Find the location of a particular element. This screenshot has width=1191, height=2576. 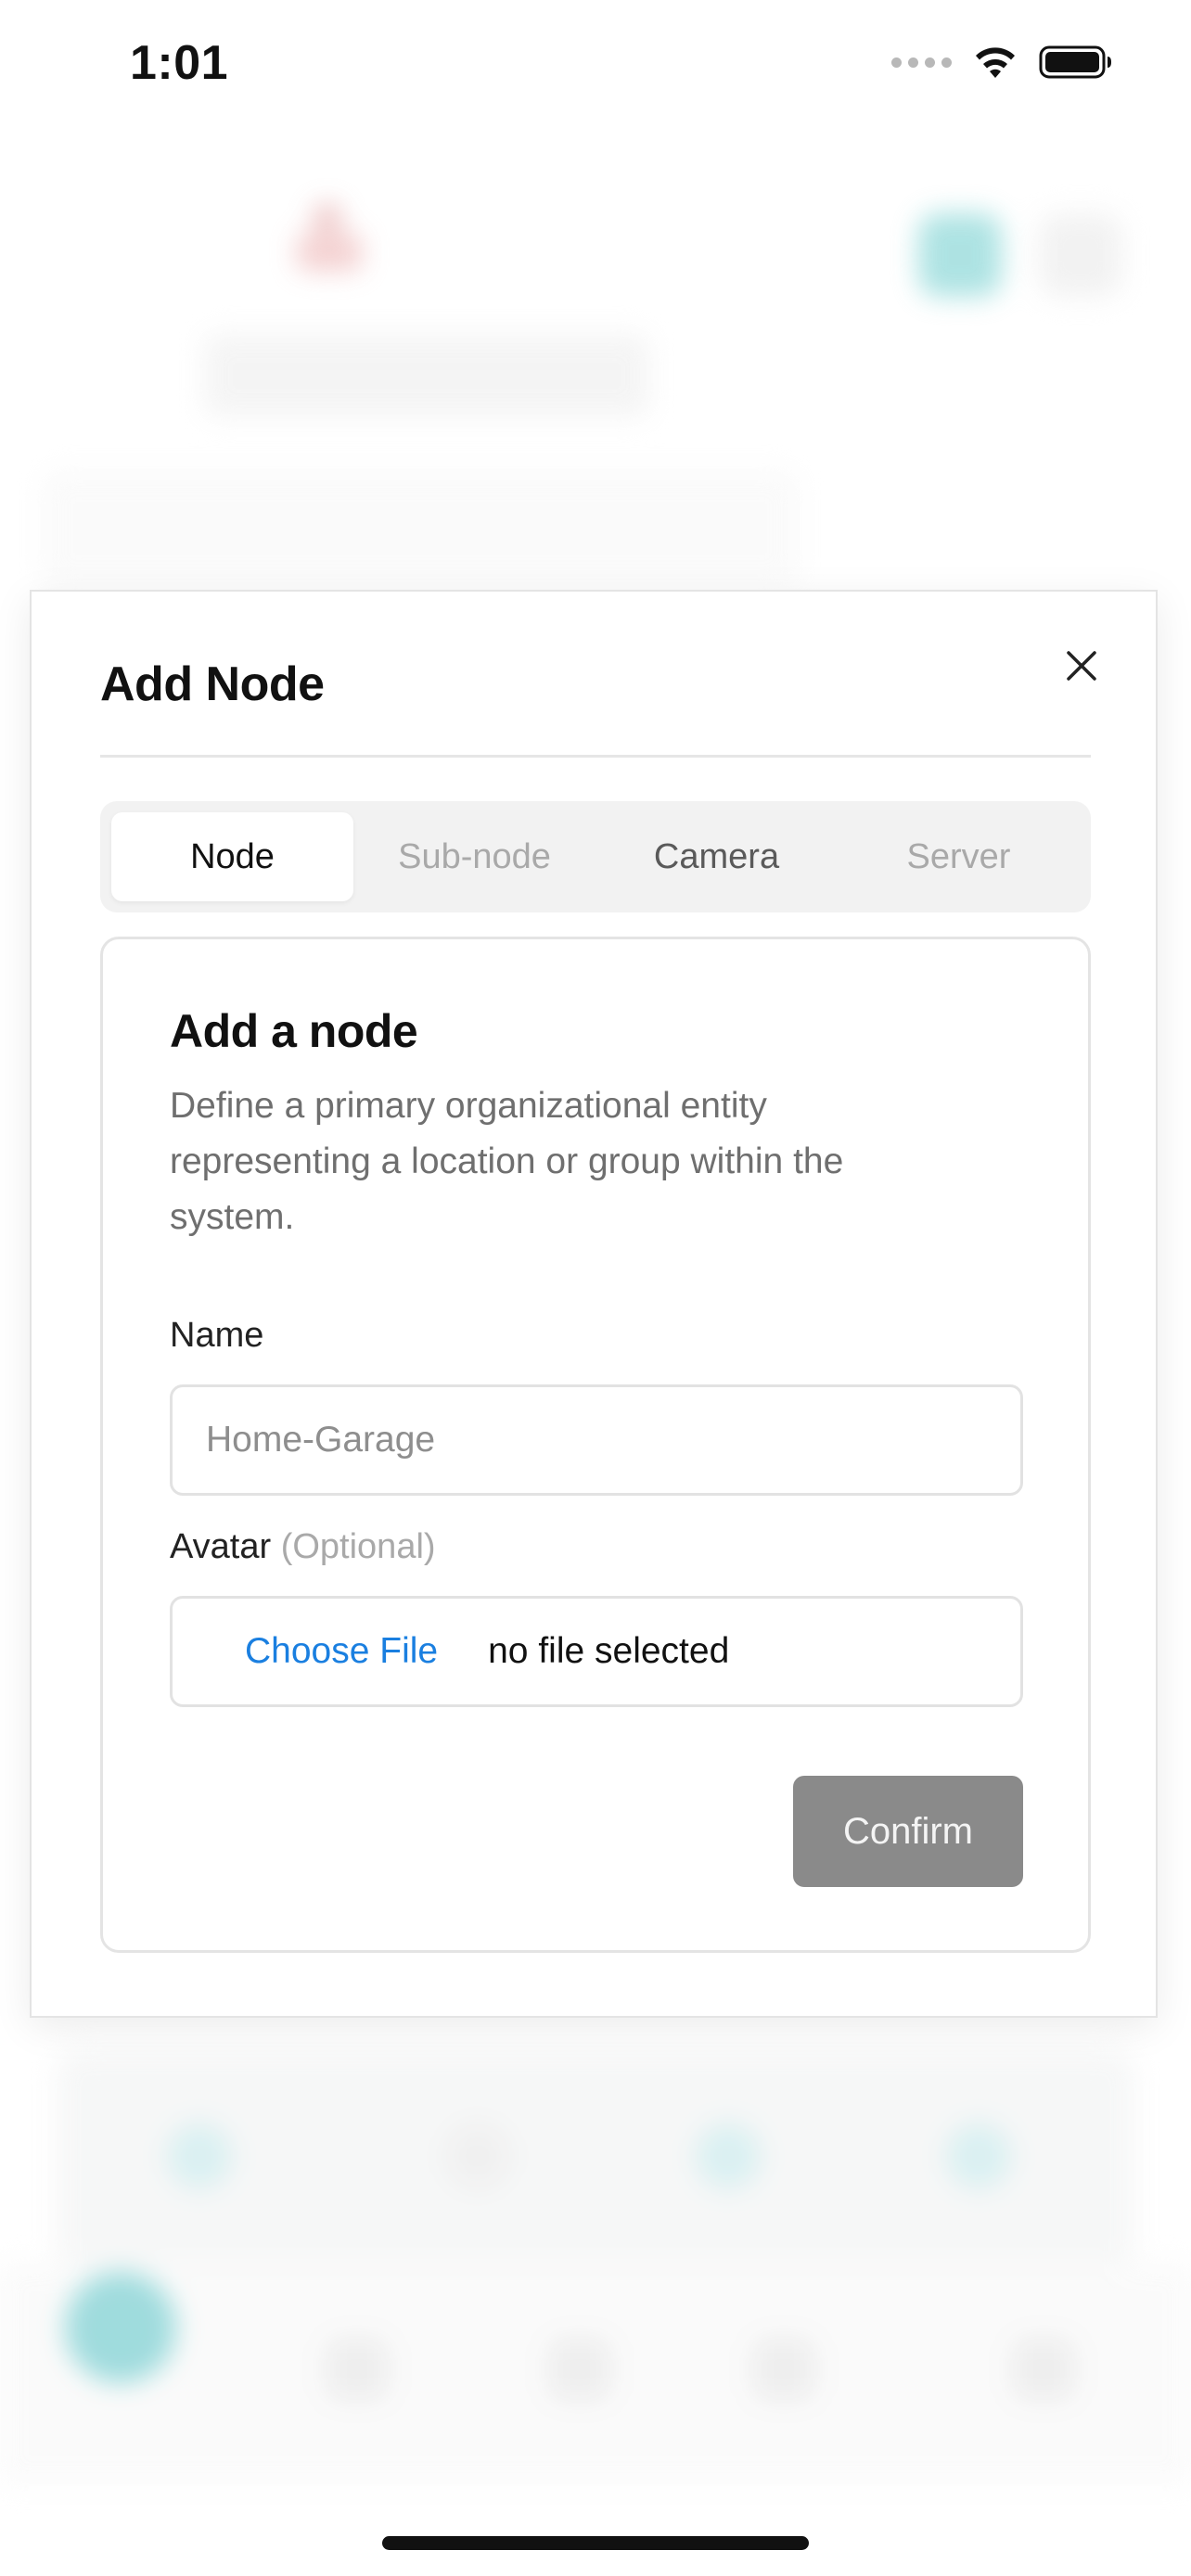

modal-title: Add Node is located at coordinates (212, 684).